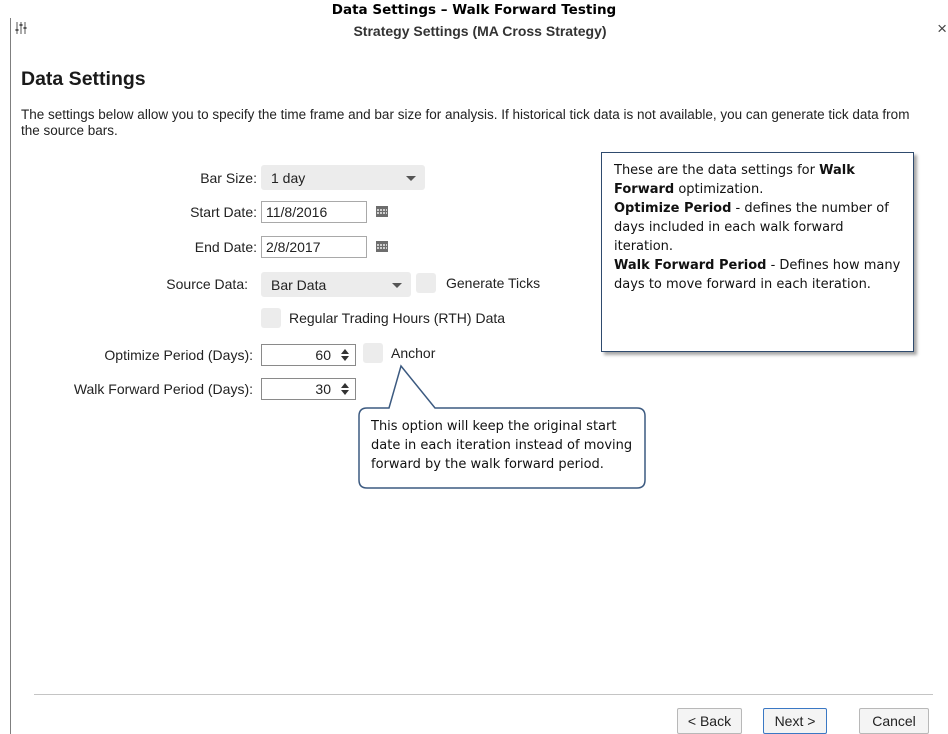 The height and width of the screenshot is (734, 948). What do you see at coordinates (83, 79) in the screenshot?
I see `page-title: Data Settings` at bounding box center [83, 79].